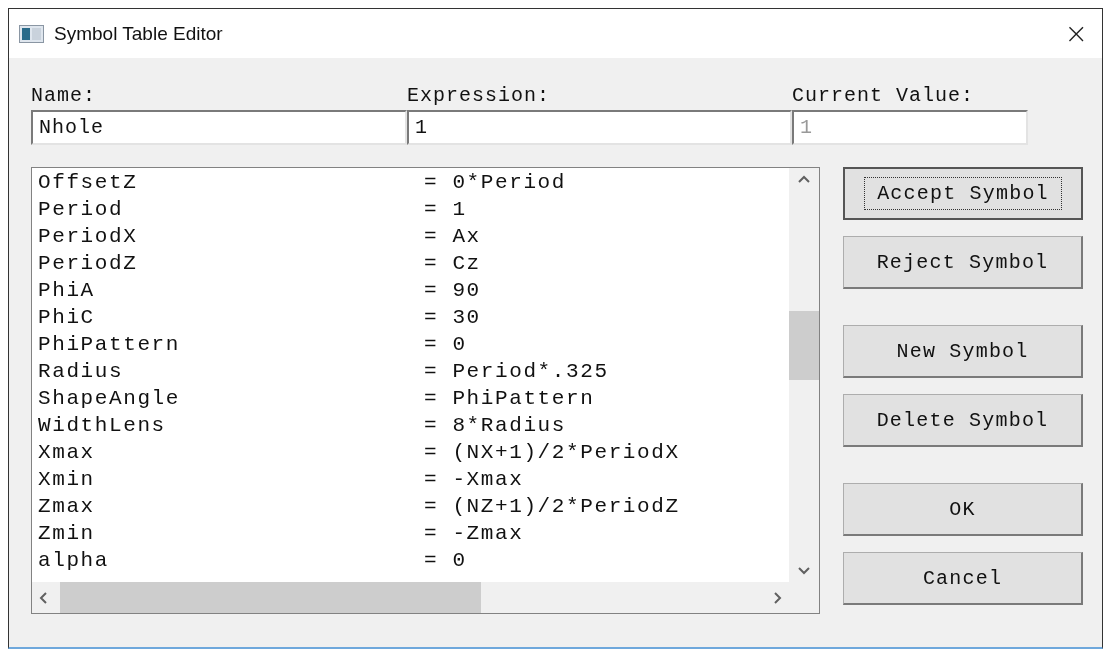 This screenshot has height=657, width=1105. What do you see at coordinates (552, 452) in the screenshot?
I see `symbol-expression: = (NX+1)/2*PeriodX` at bounding box center [552, 452].